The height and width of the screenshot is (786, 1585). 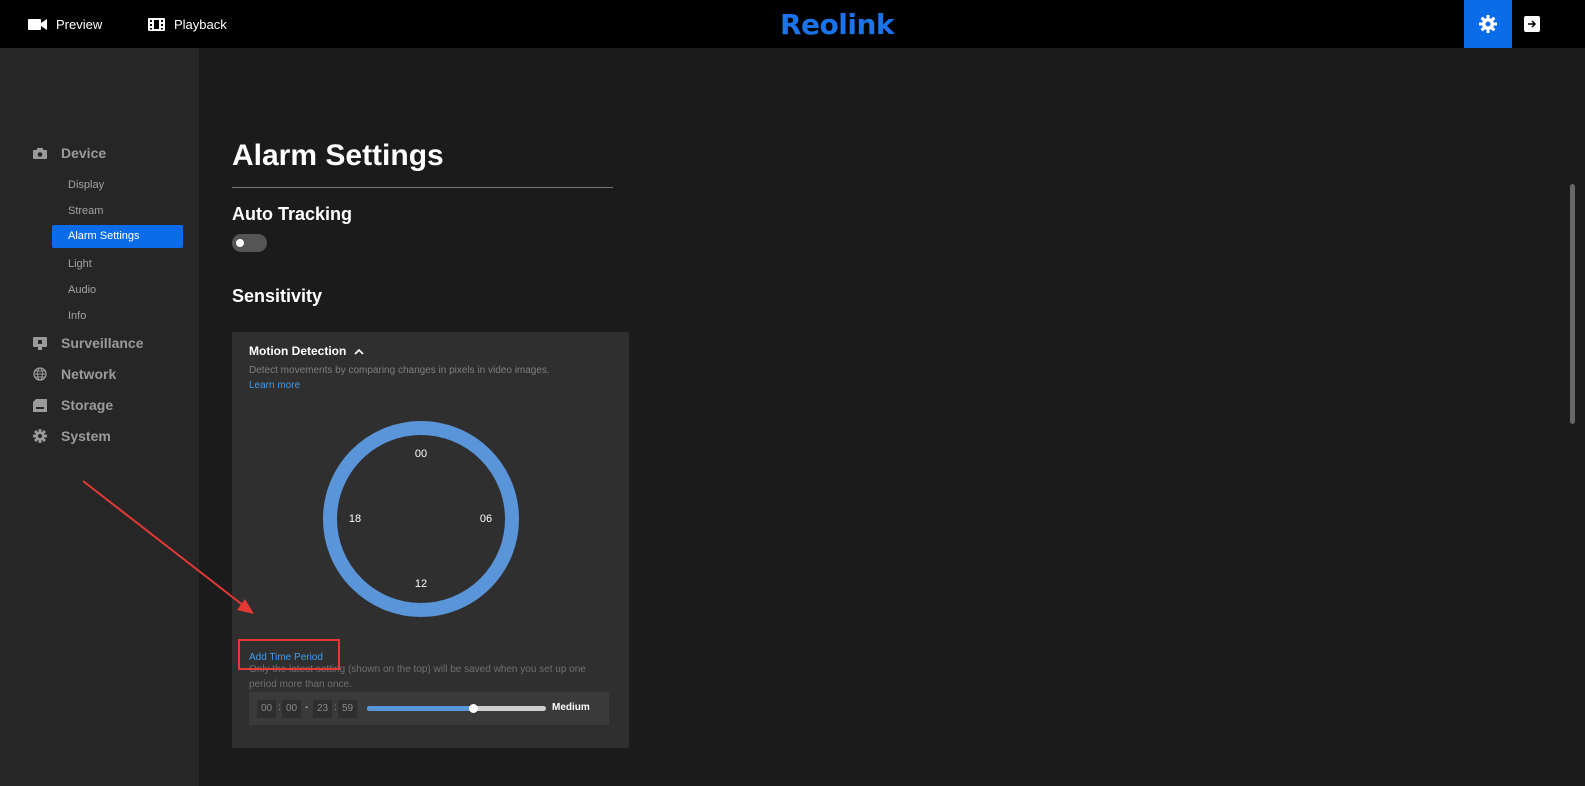 I want to click on film-icon, so click(x=156, y=24).